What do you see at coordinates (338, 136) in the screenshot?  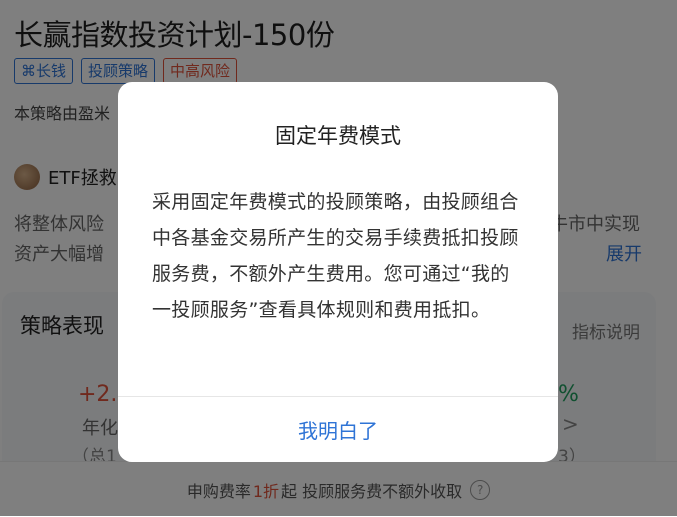 I see `modal-title: 固定年费模式` at bounding box center [338, 136].